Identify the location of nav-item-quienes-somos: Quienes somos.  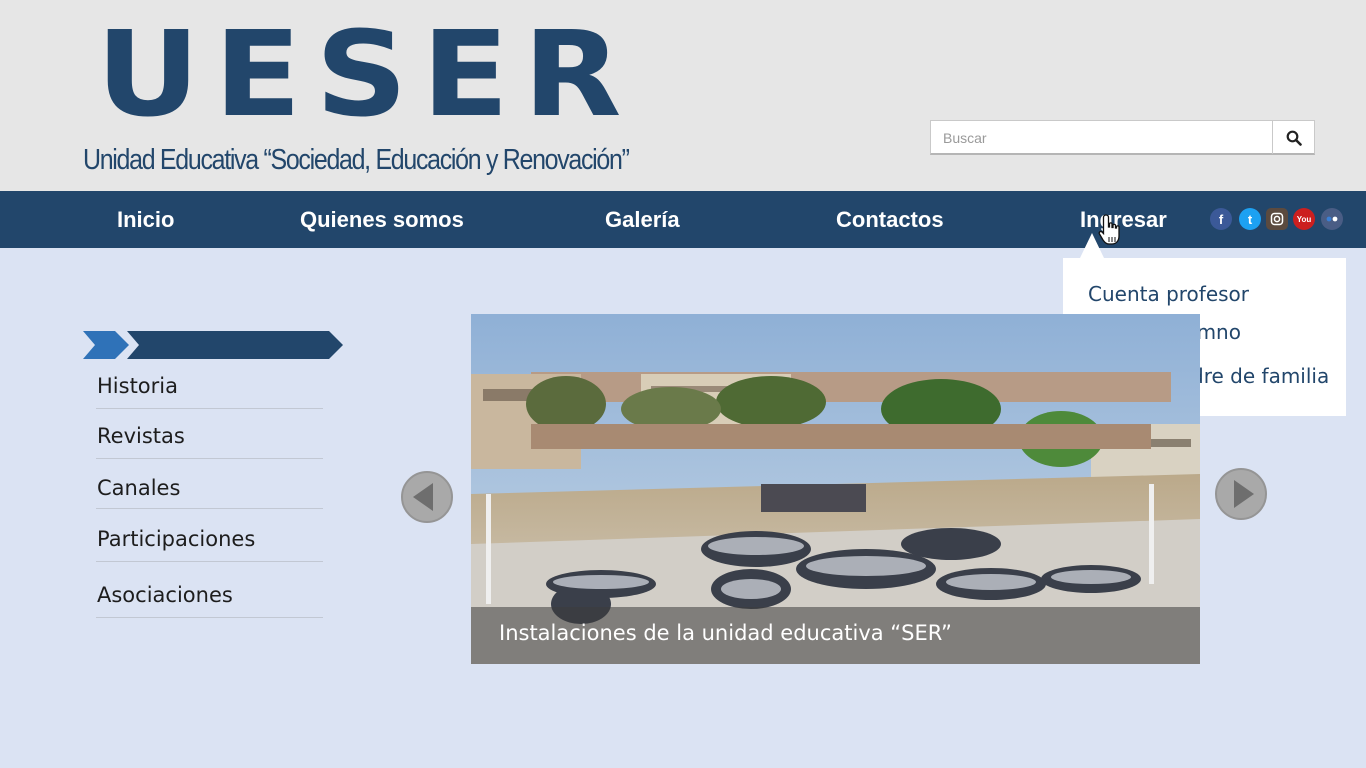
(382, 219).